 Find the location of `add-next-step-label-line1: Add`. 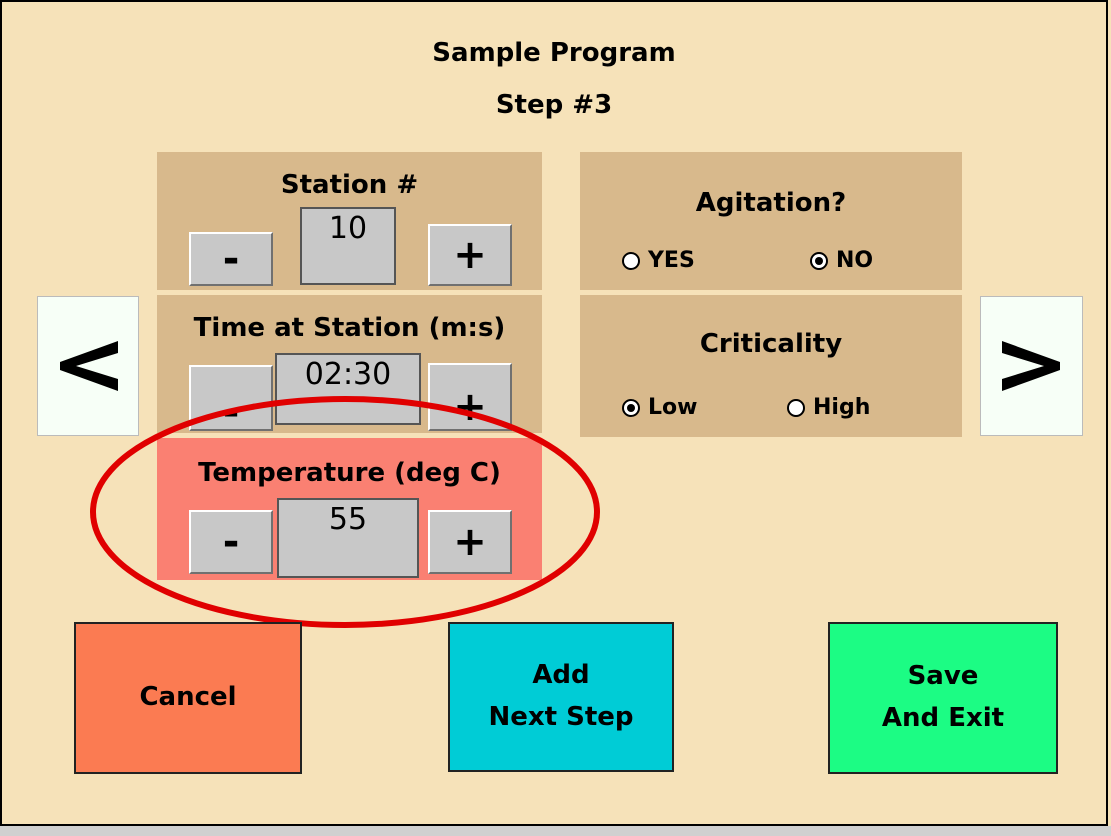

add-next-step-label-line1: Add is located at coordinates (561, 675).